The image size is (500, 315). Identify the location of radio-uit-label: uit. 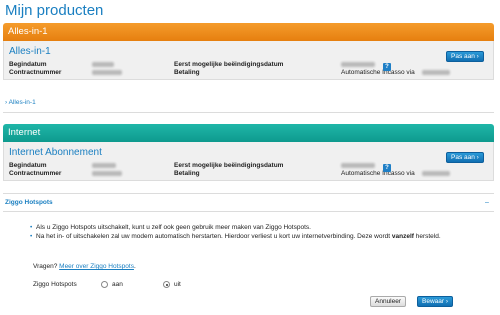
(177, 284).